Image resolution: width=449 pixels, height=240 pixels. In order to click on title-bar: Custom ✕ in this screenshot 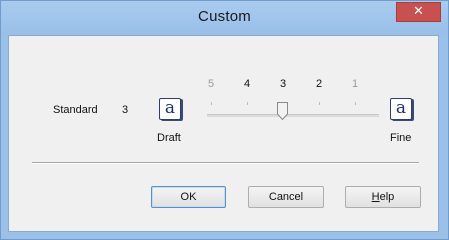, I will do `click(224, 18)`.